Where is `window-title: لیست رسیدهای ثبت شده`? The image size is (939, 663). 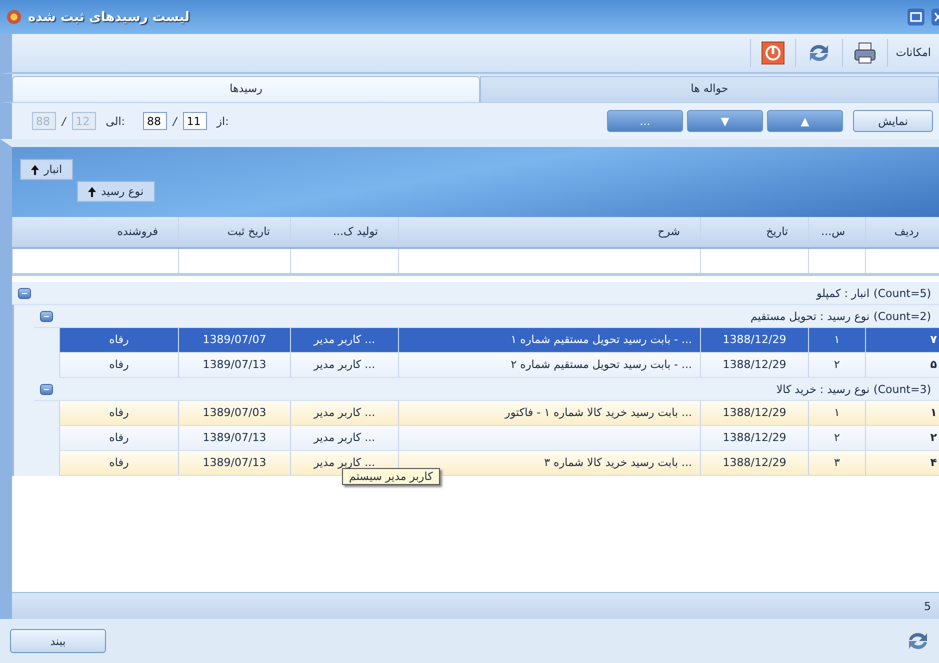 window-title: لیست رسیدهای ثبت شده is located at coordinates (109, 17).